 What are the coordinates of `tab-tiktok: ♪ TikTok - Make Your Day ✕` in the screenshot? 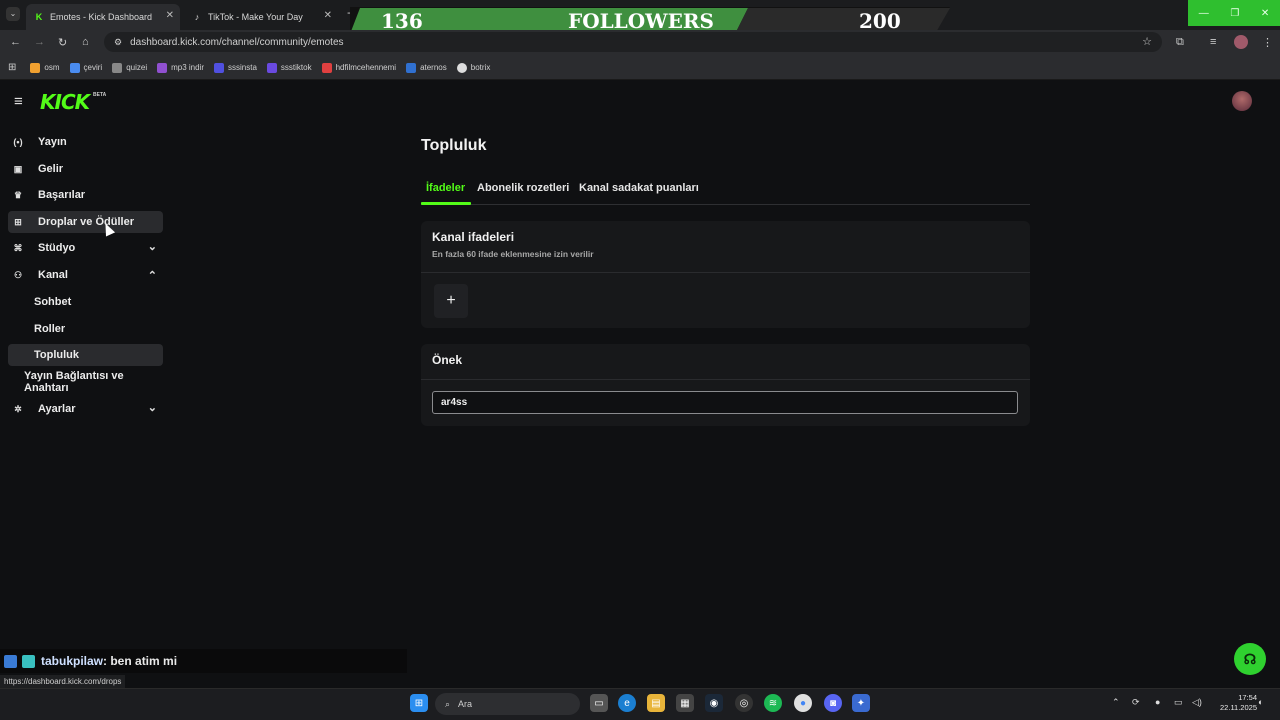 It's located at (261, 17).